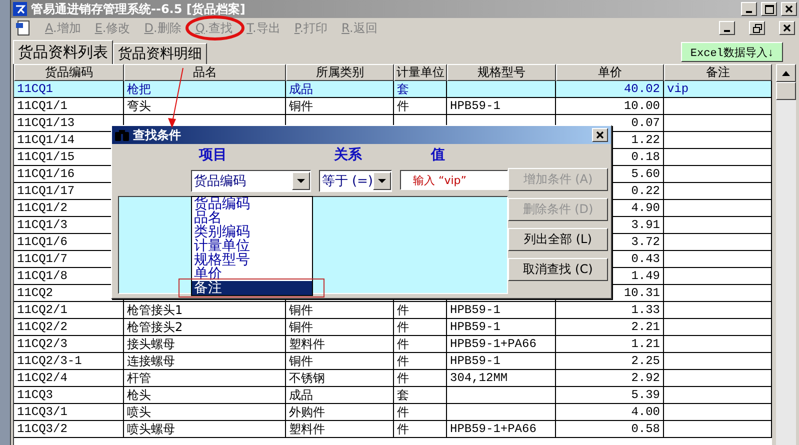  Describe the element at coordinates (610, 344) in the screenshot. I see `table-cell: 1.21` at that location.